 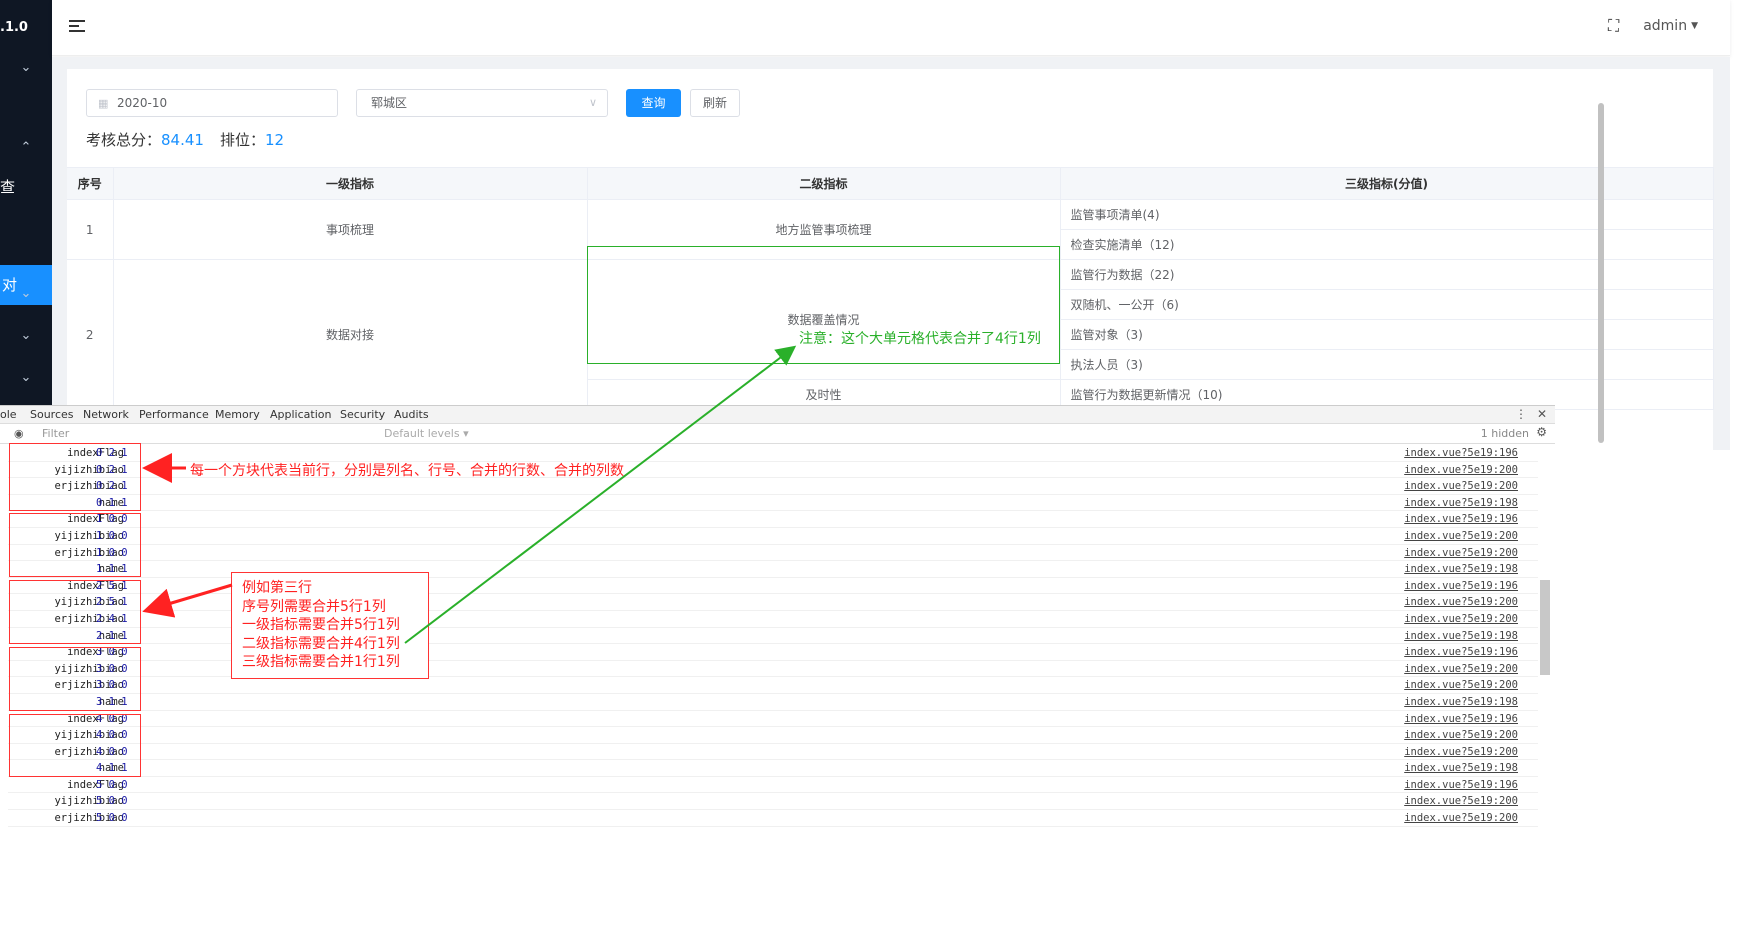 I want to click on cell-level3: 检查实施清单（12), so click(x=1387, y=244).